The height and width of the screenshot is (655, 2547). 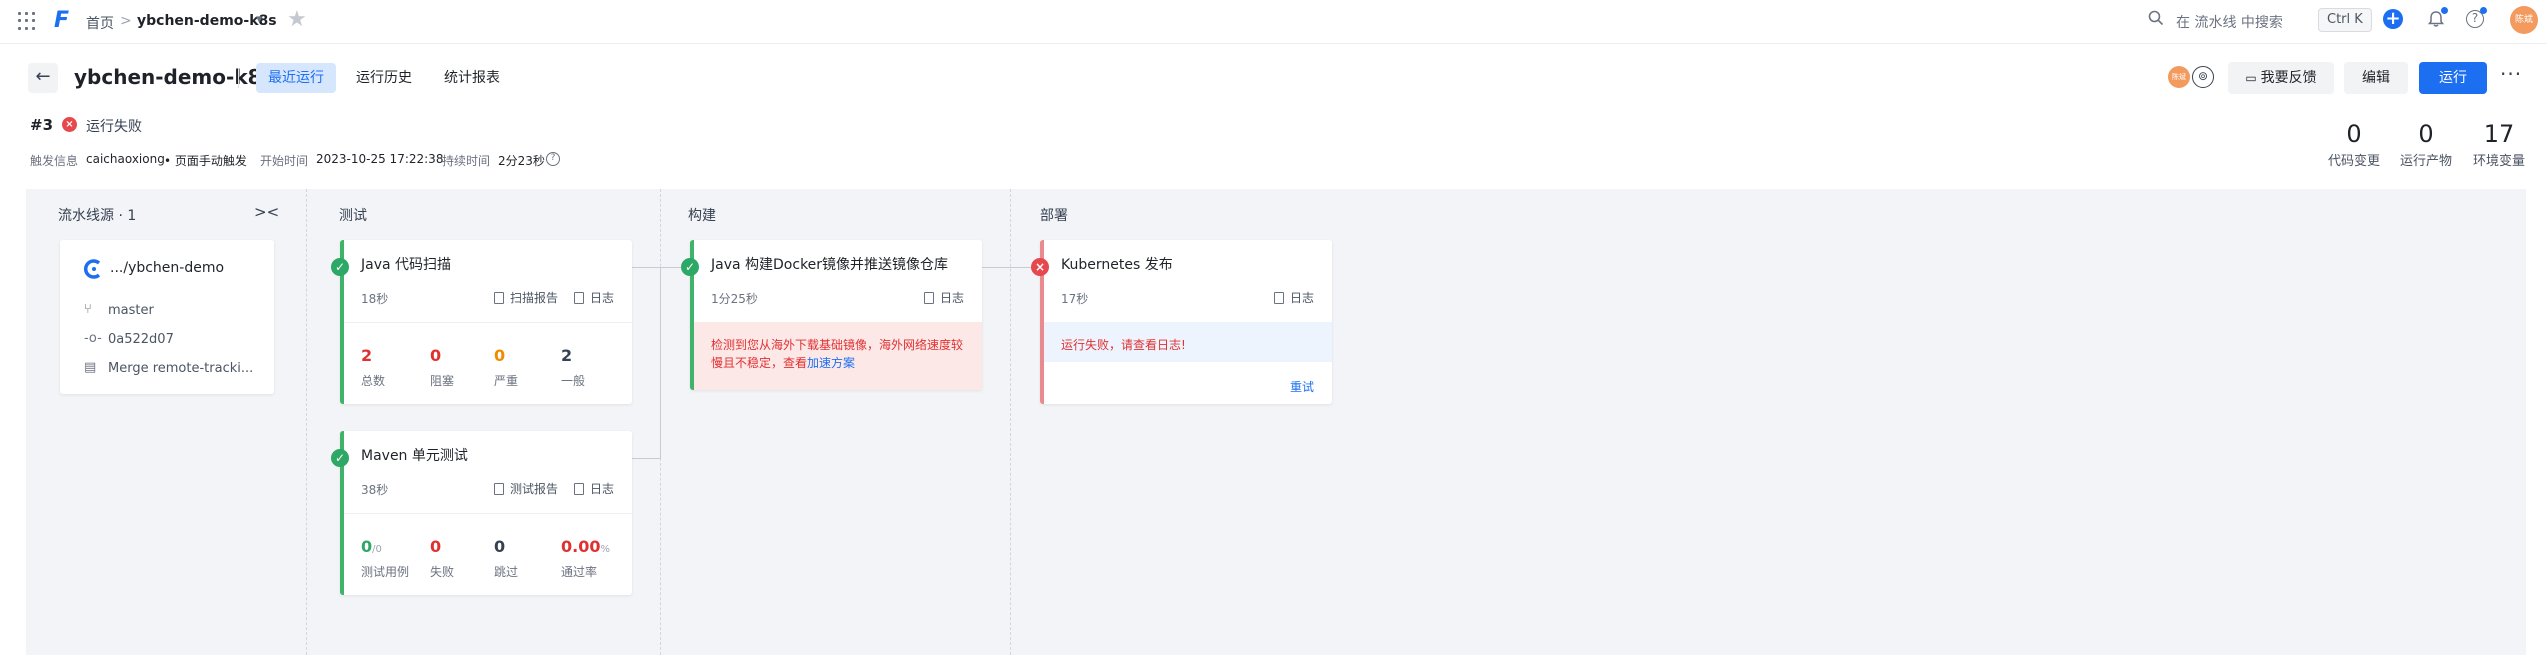 I want to click on clock-icon: ?, so click(x=553, y=159).